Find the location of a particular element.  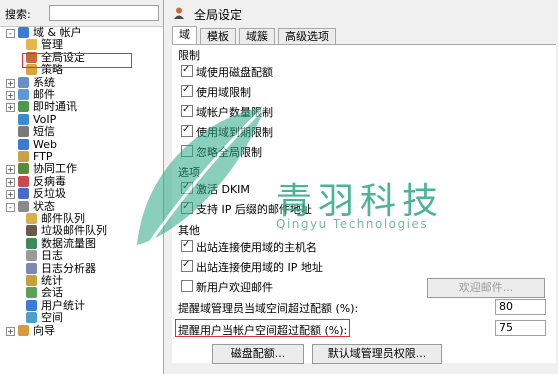

web-icon is located at coordinates (23, 144).